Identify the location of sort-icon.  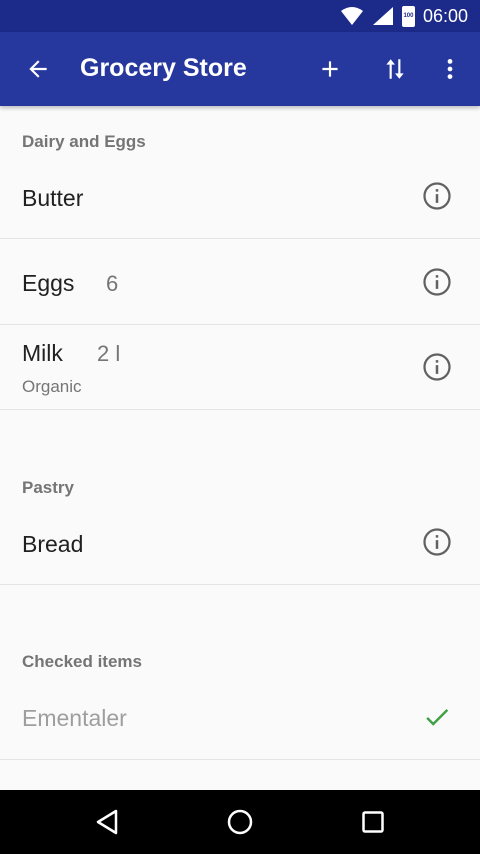
(395, 69).